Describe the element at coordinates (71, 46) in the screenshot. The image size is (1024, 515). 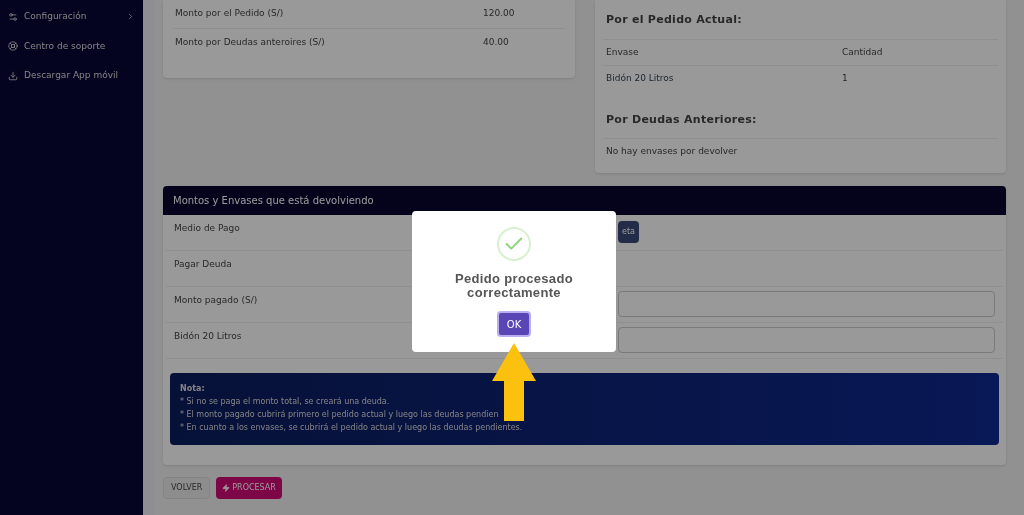
I see `sidebar-item: Centro de soporte` at that location.